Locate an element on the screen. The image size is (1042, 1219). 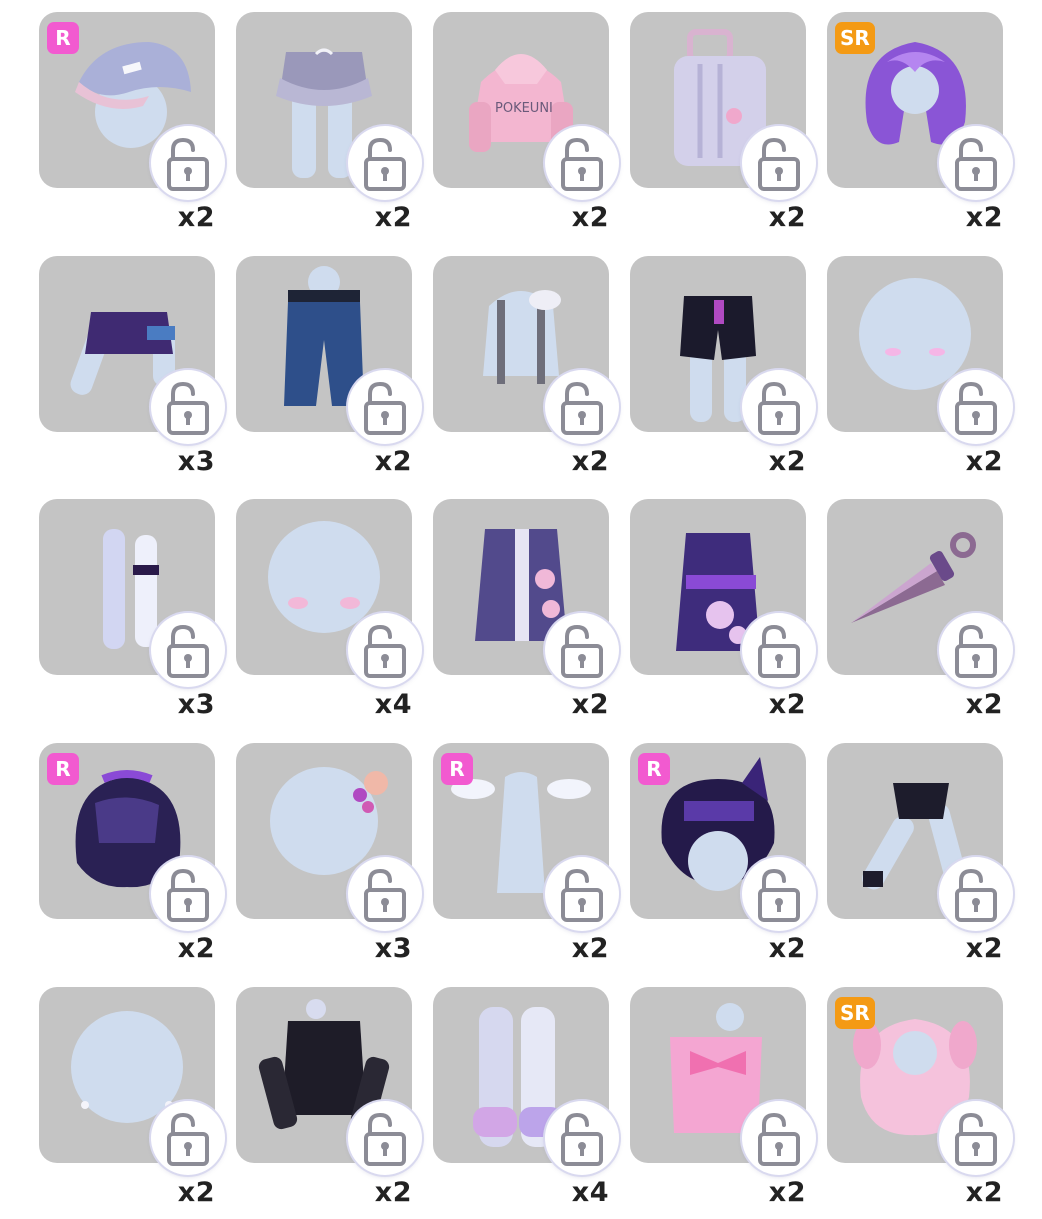
svg-text: POKEUNI is located at coordinates (524, 108).